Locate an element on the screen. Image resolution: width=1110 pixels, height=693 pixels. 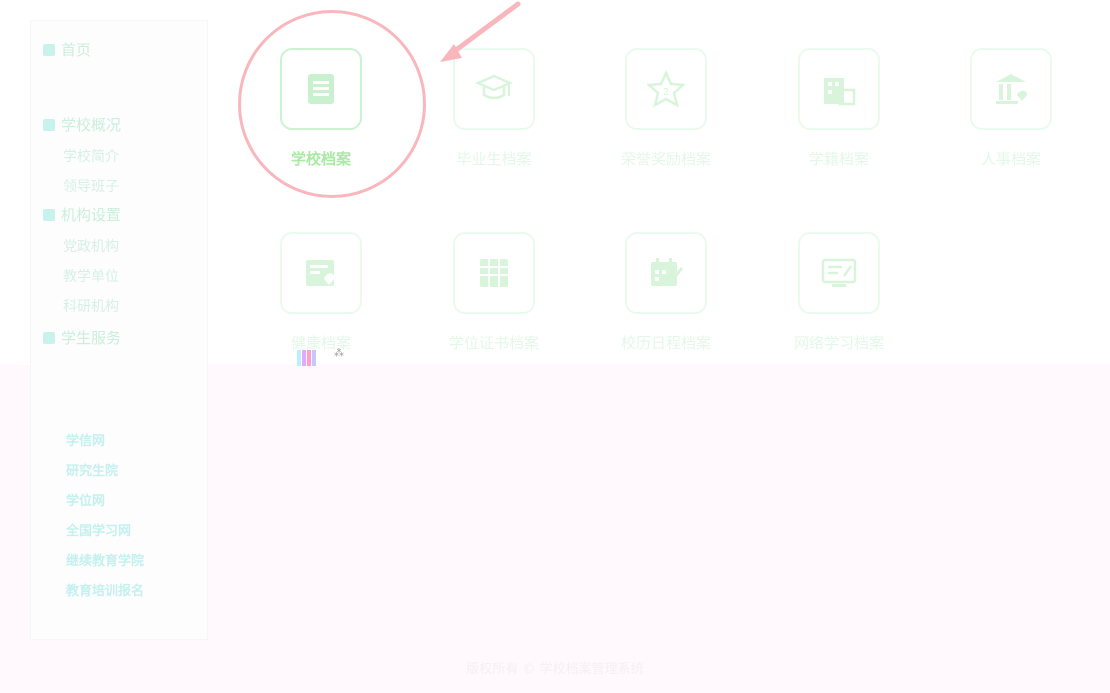
sidebar-section-overview: 学校概况 is located at coordinates (82, 125).